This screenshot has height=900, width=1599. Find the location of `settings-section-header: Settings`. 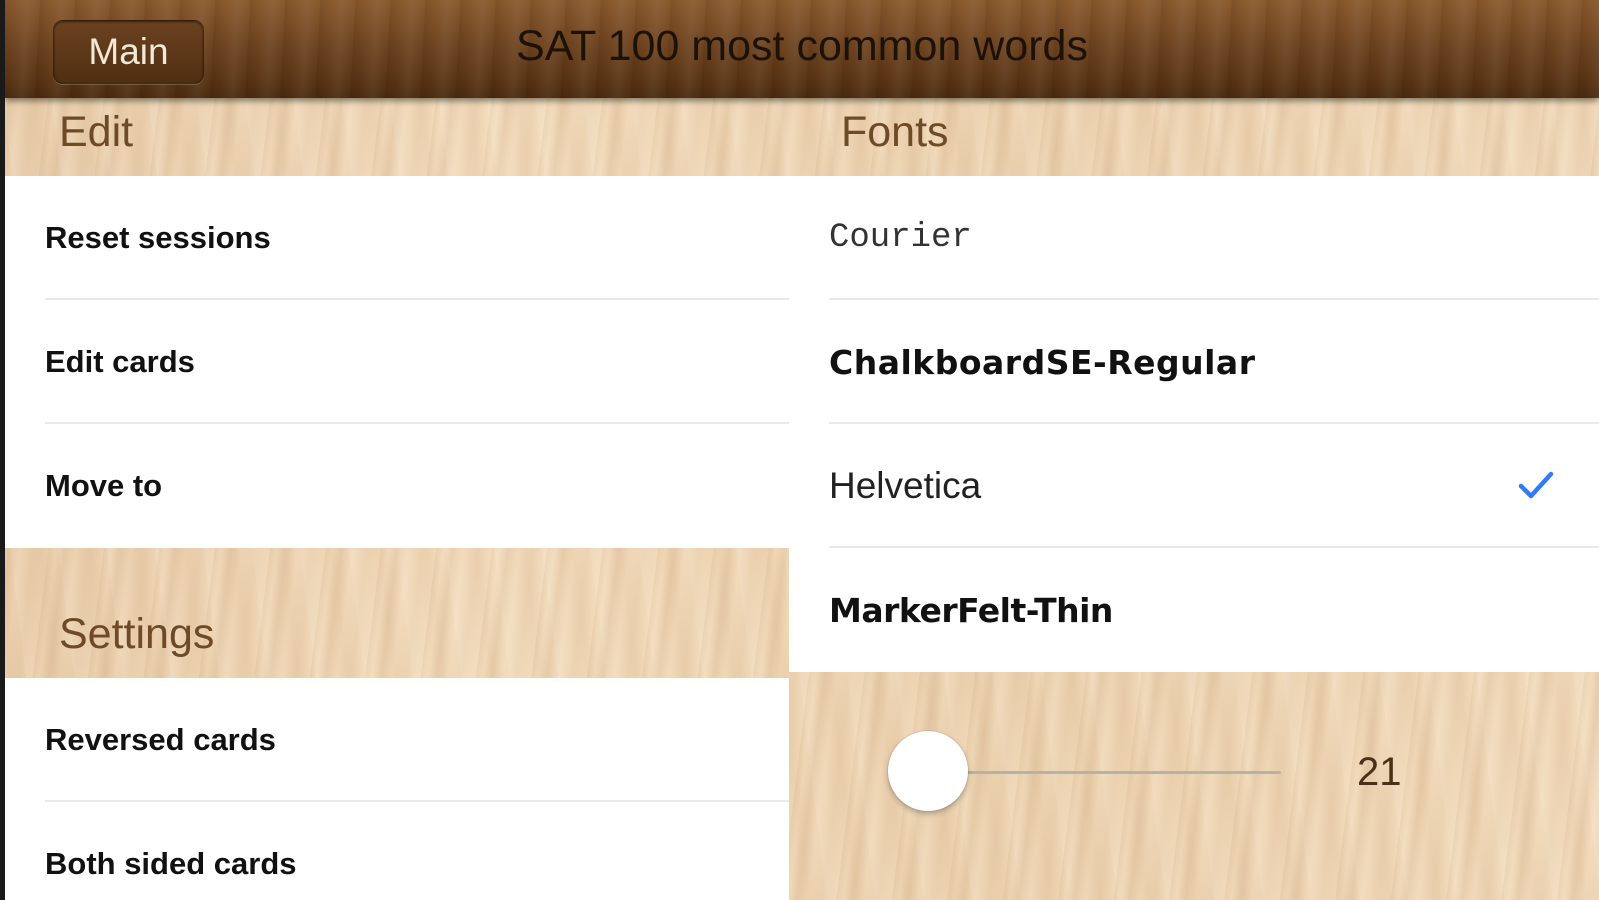

settings-section-header: Settings is located at coordinates (137, 634).